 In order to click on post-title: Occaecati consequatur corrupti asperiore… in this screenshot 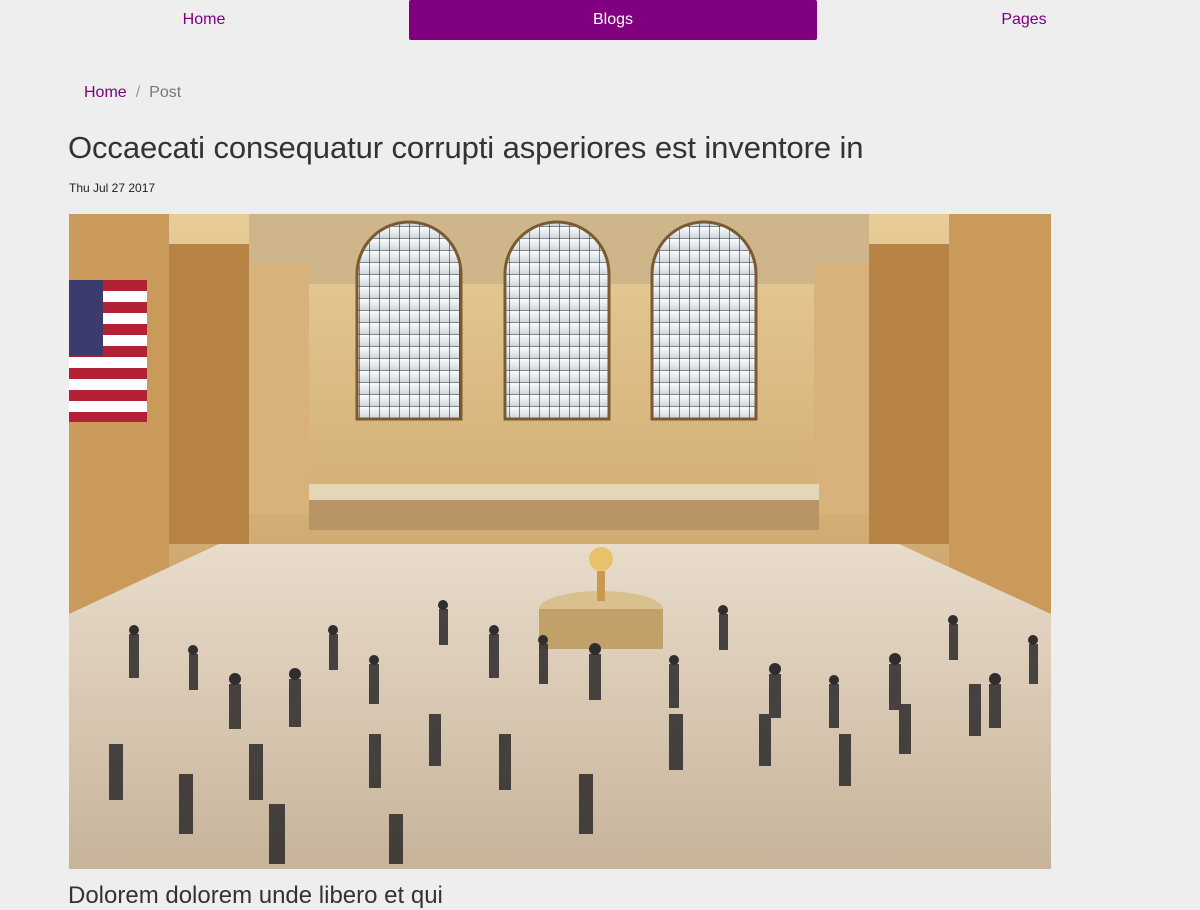, I will do `click(466, 147)`.